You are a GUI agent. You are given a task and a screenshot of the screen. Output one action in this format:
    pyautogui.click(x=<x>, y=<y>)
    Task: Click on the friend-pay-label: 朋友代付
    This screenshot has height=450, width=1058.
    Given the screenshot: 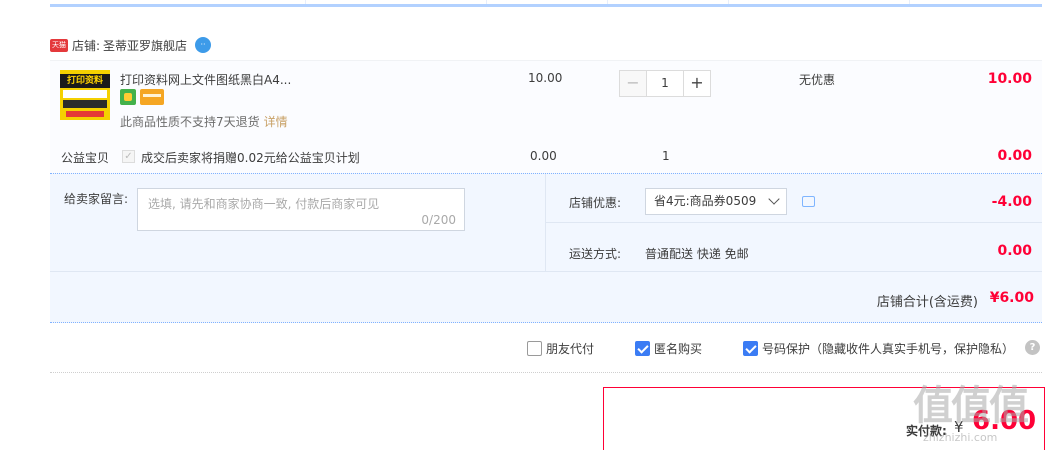 What is the action you would take?
    pyautogui.click(x=570, y=349)
    